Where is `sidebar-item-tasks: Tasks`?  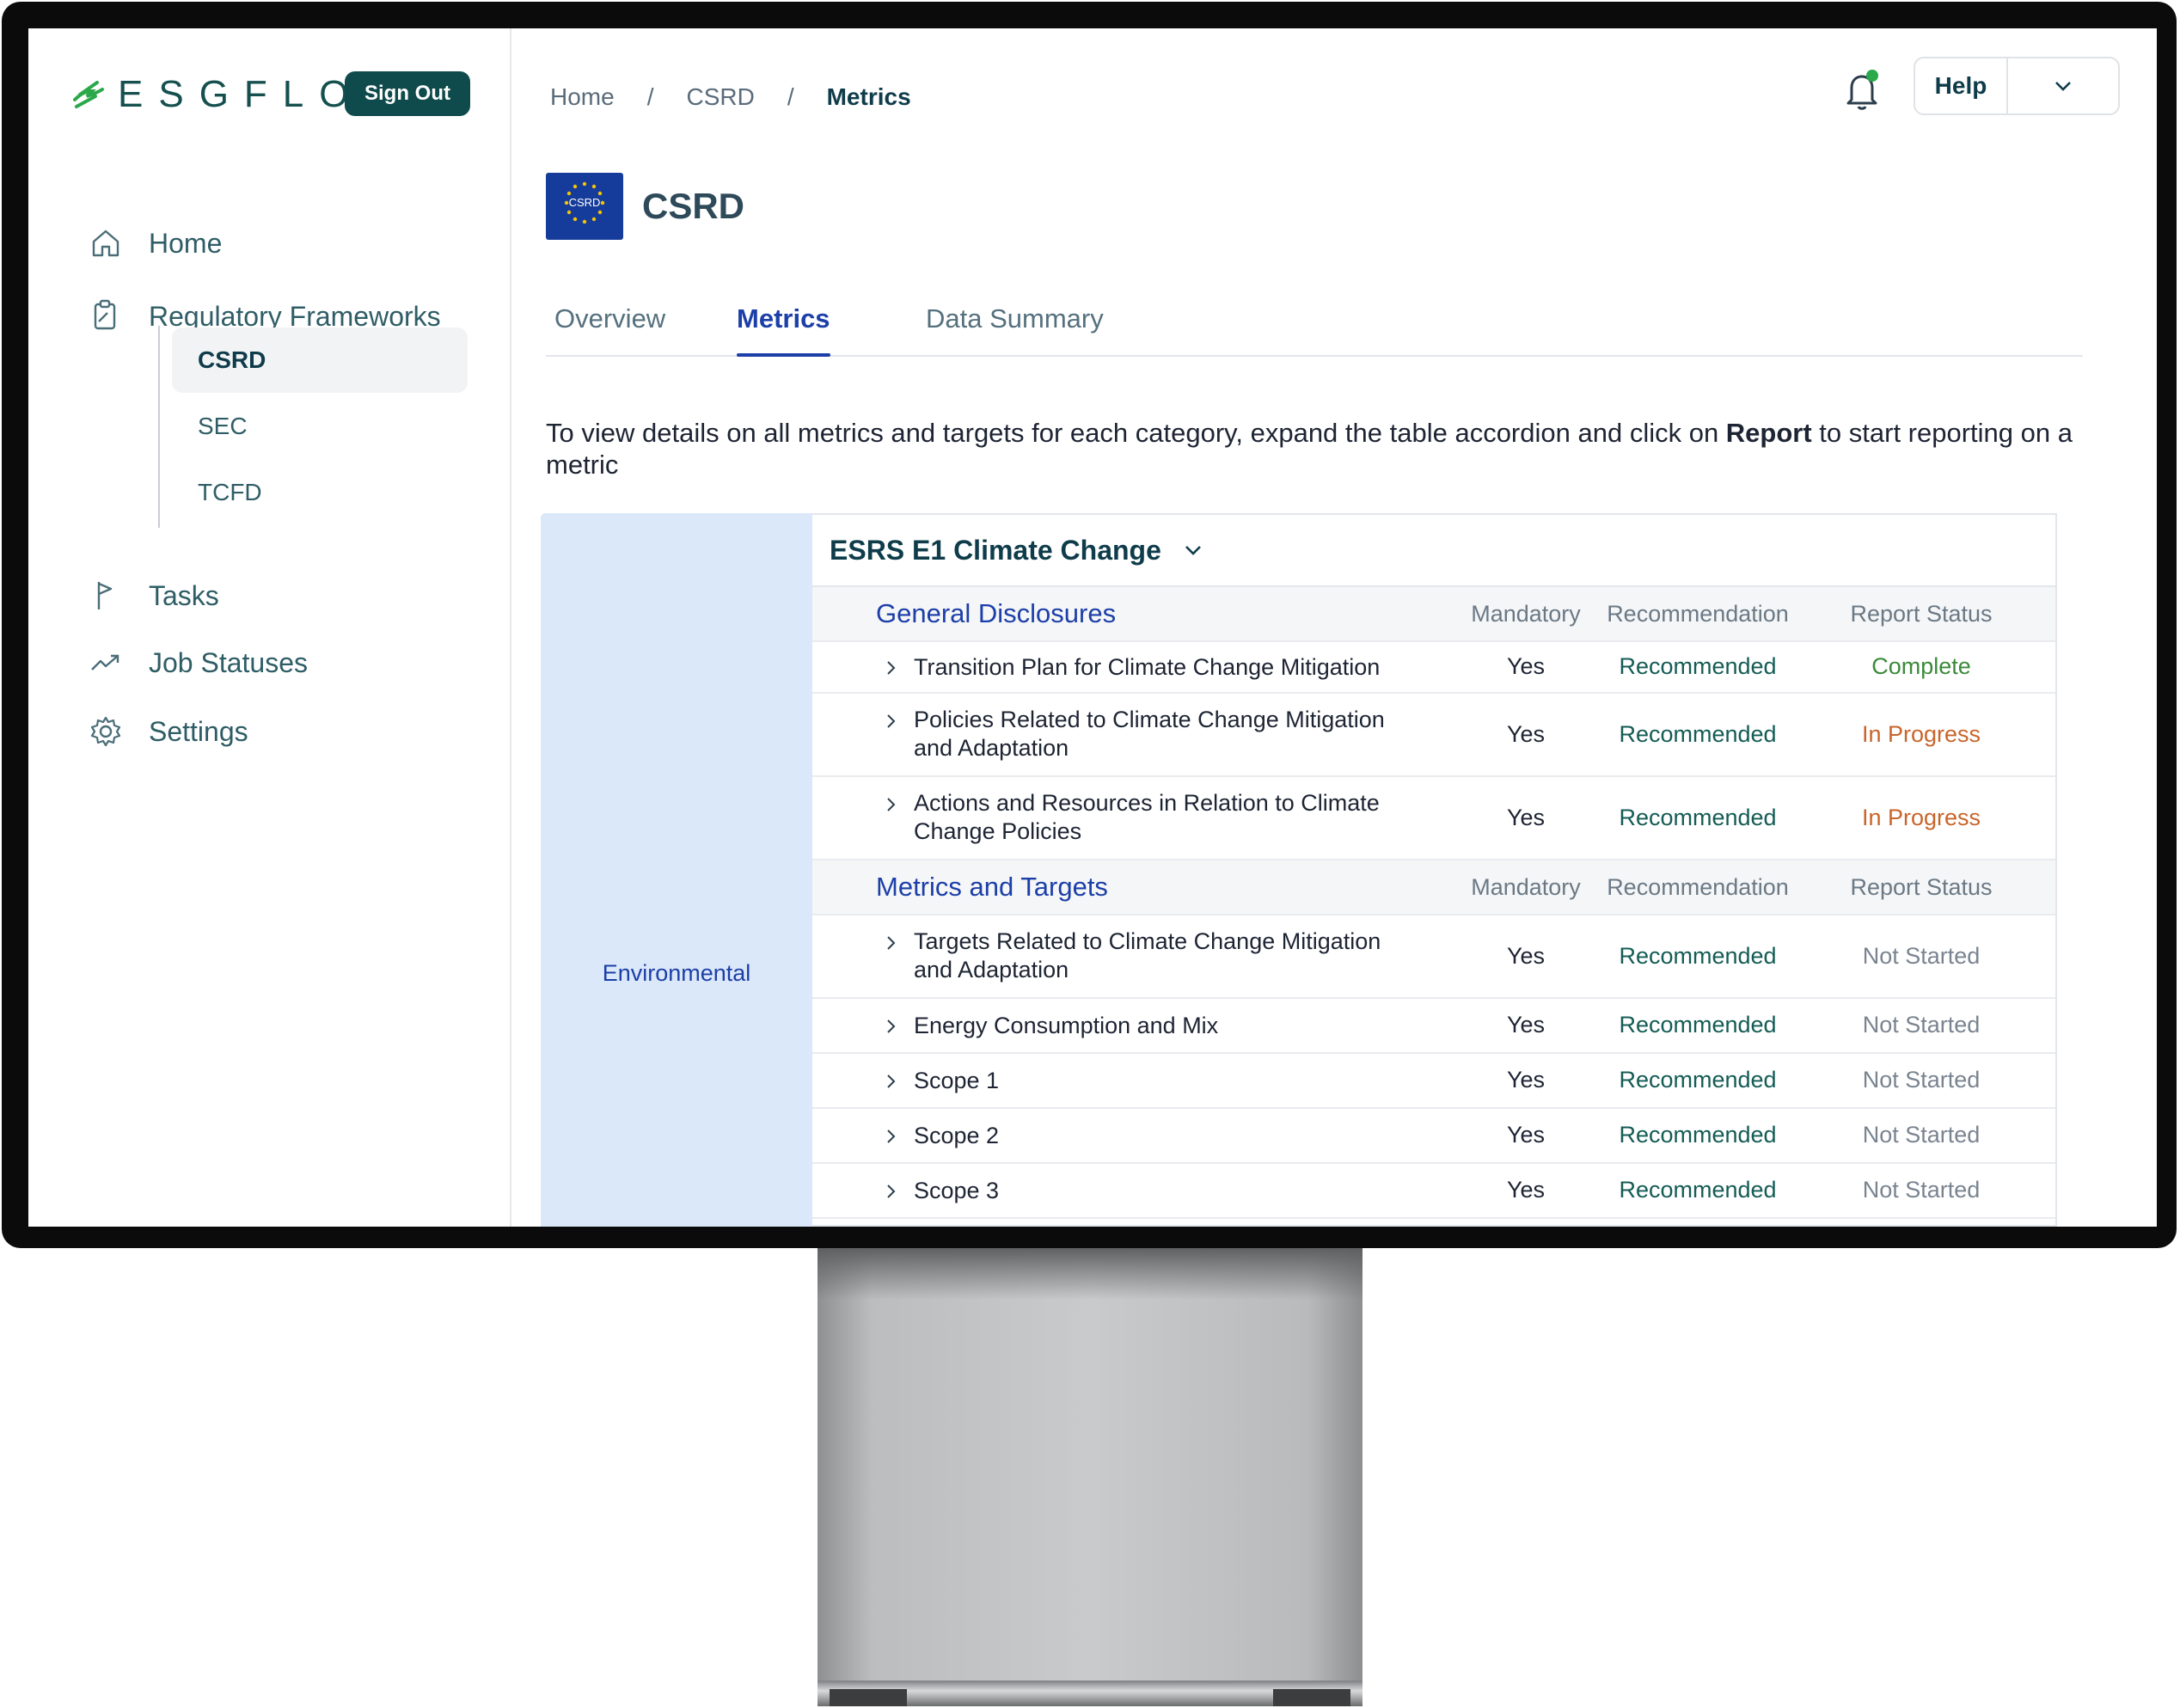 sidebar-item-tasks: Tasks is located at coordinates (154, 595).